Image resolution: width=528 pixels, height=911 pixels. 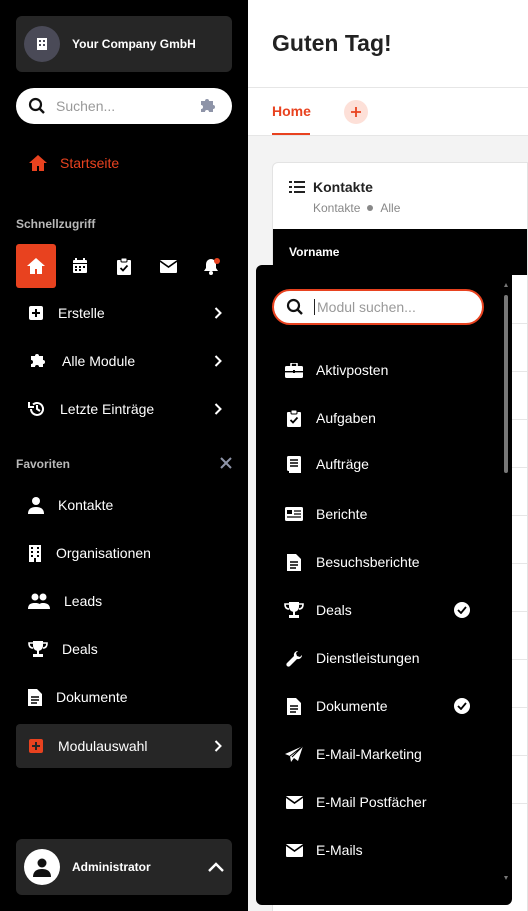 What do you see at coordinates (291, 111) in the screenshot?
I see `tab-home: Home` at bounding box center [291, 111].